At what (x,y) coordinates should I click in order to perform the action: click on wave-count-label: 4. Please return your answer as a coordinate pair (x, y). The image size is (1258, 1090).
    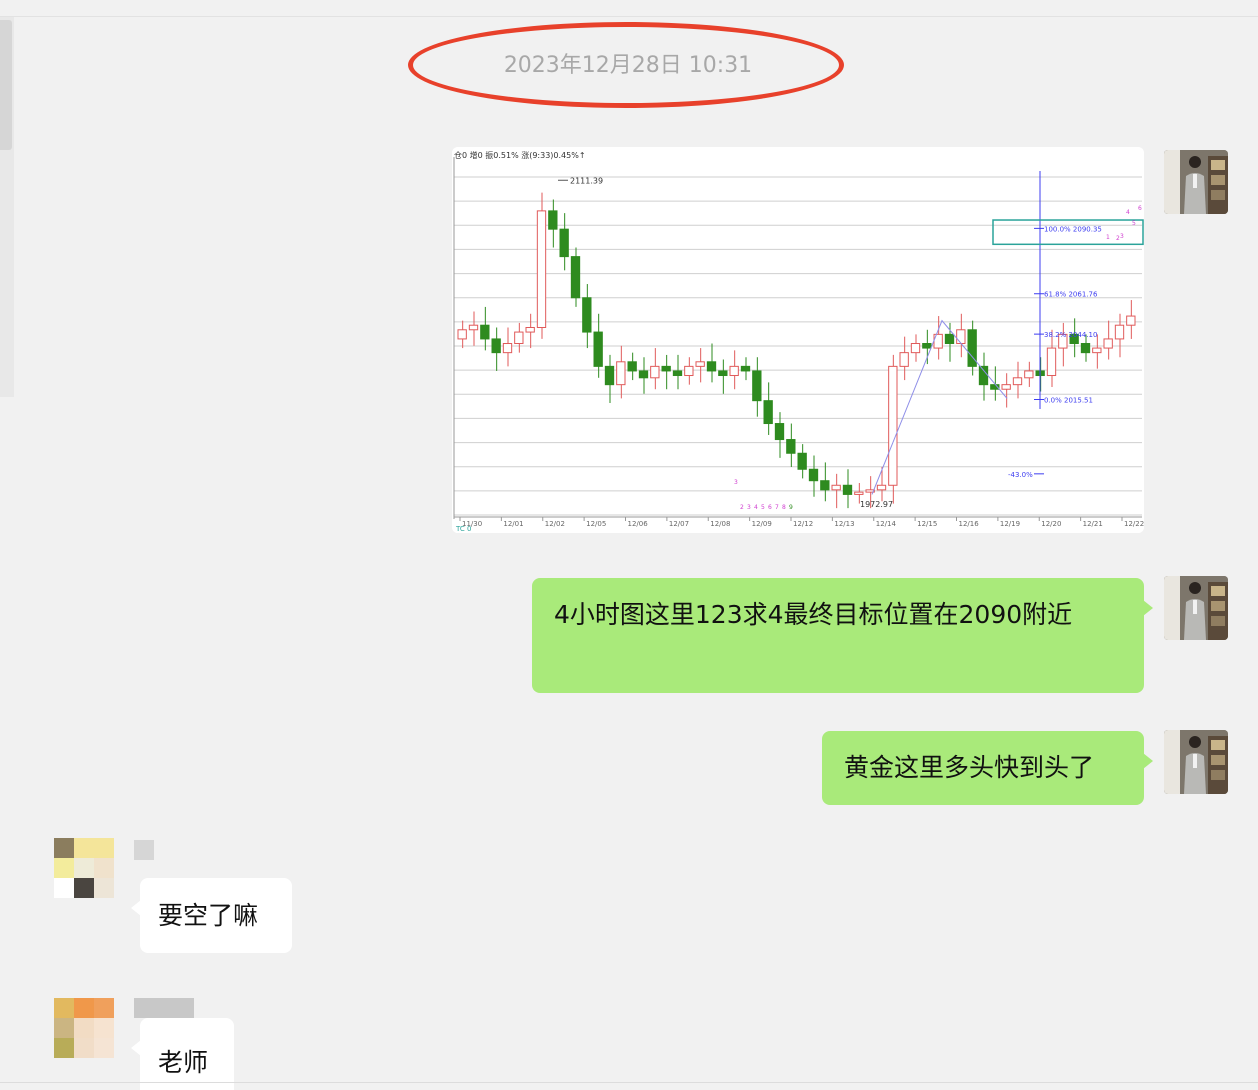
    Looking at the image, I should click on (1128, 212).